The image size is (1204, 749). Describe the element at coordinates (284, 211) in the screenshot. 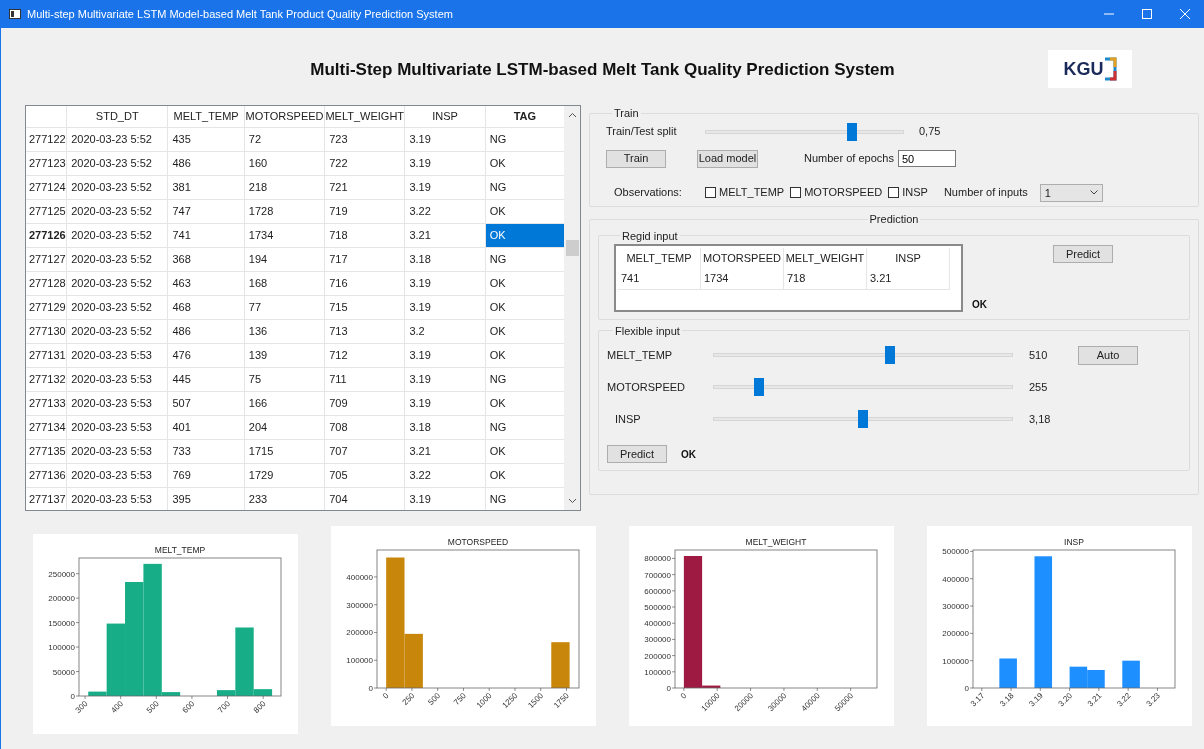

I see `table-cell: 1728` at that location.